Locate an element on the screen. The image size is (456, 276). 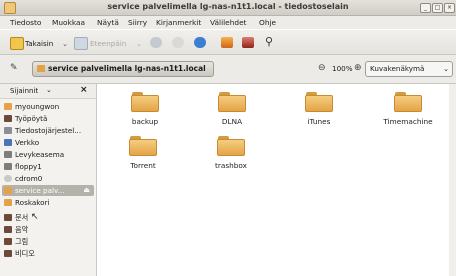
network-icon is located at coordinates (8, 142).